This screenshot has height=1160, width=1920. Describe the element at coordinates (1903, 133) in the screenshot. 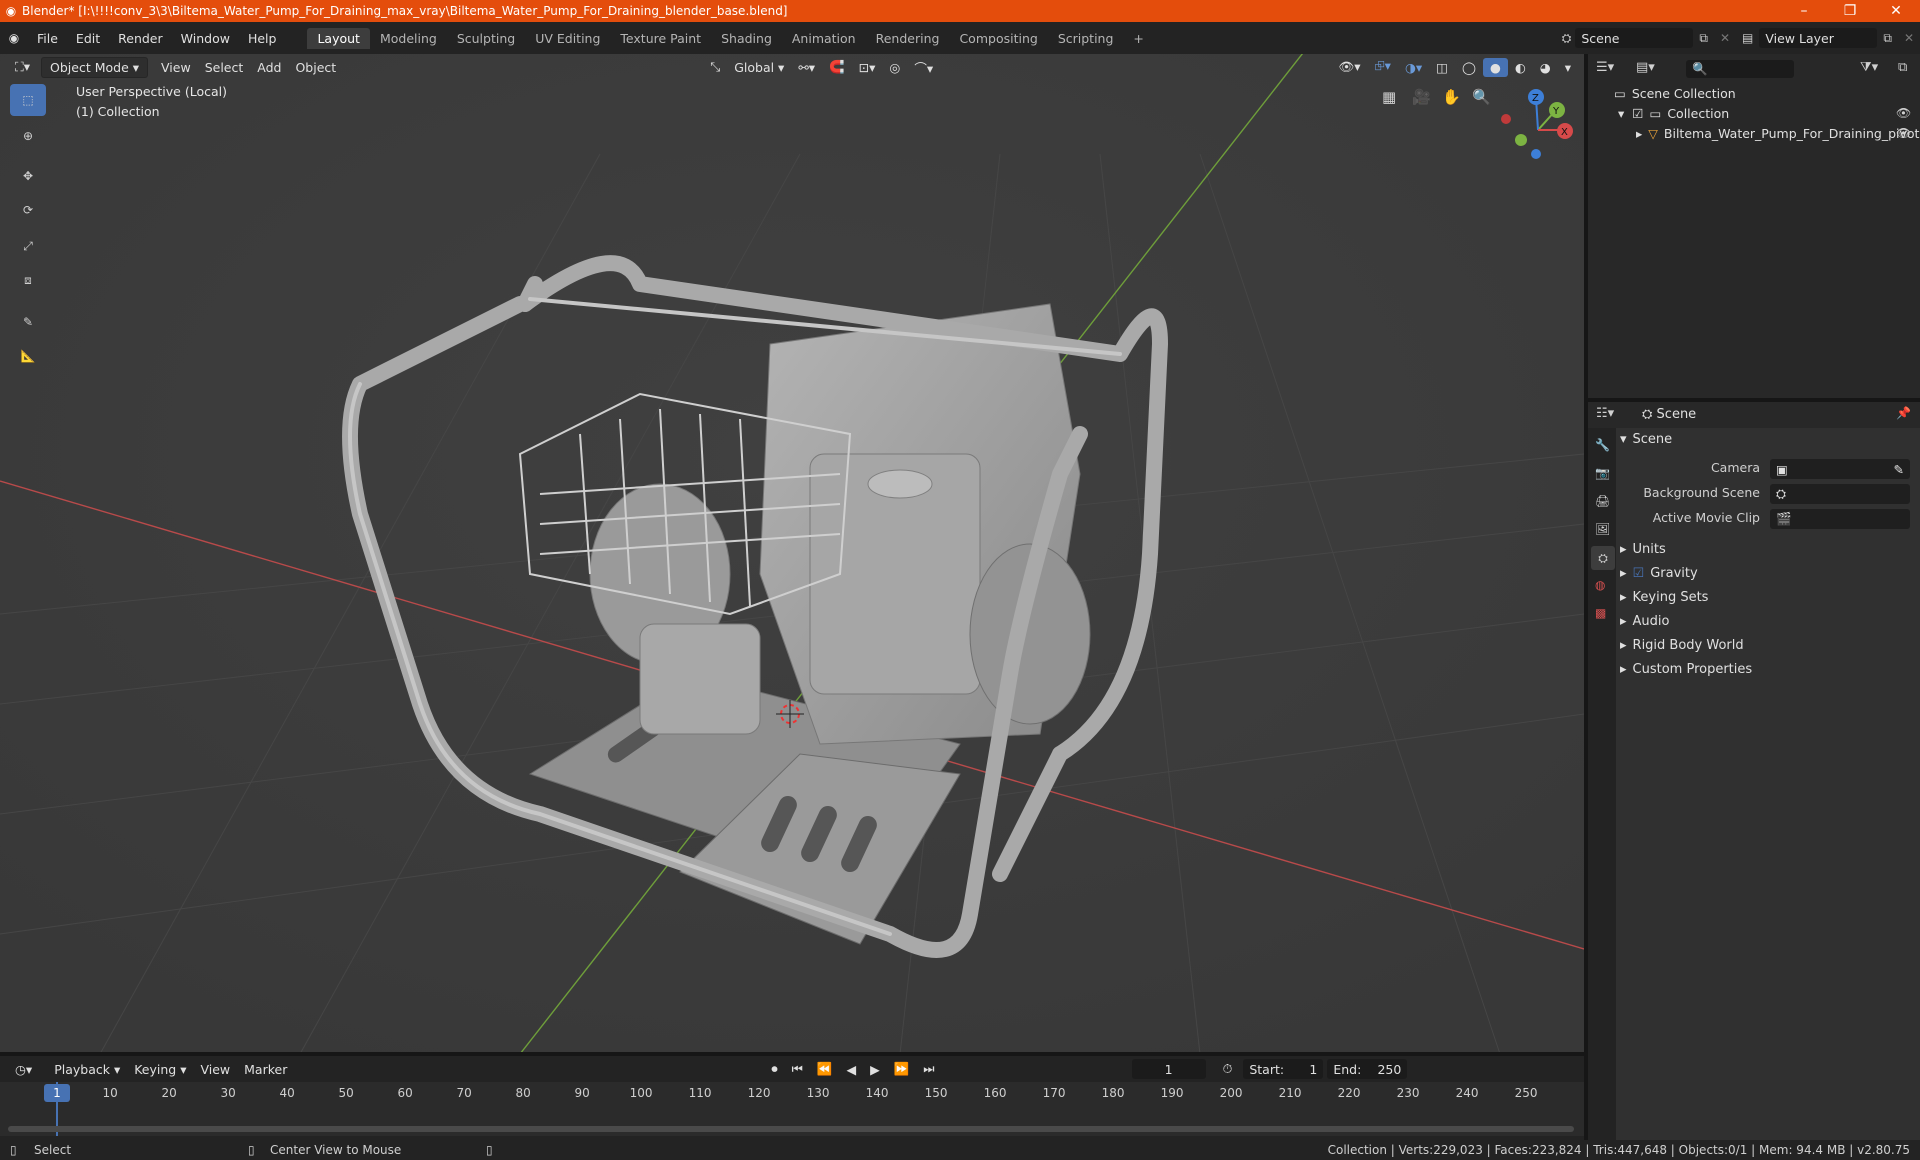

I see `visibility-eye-icon: 👁` at that location.